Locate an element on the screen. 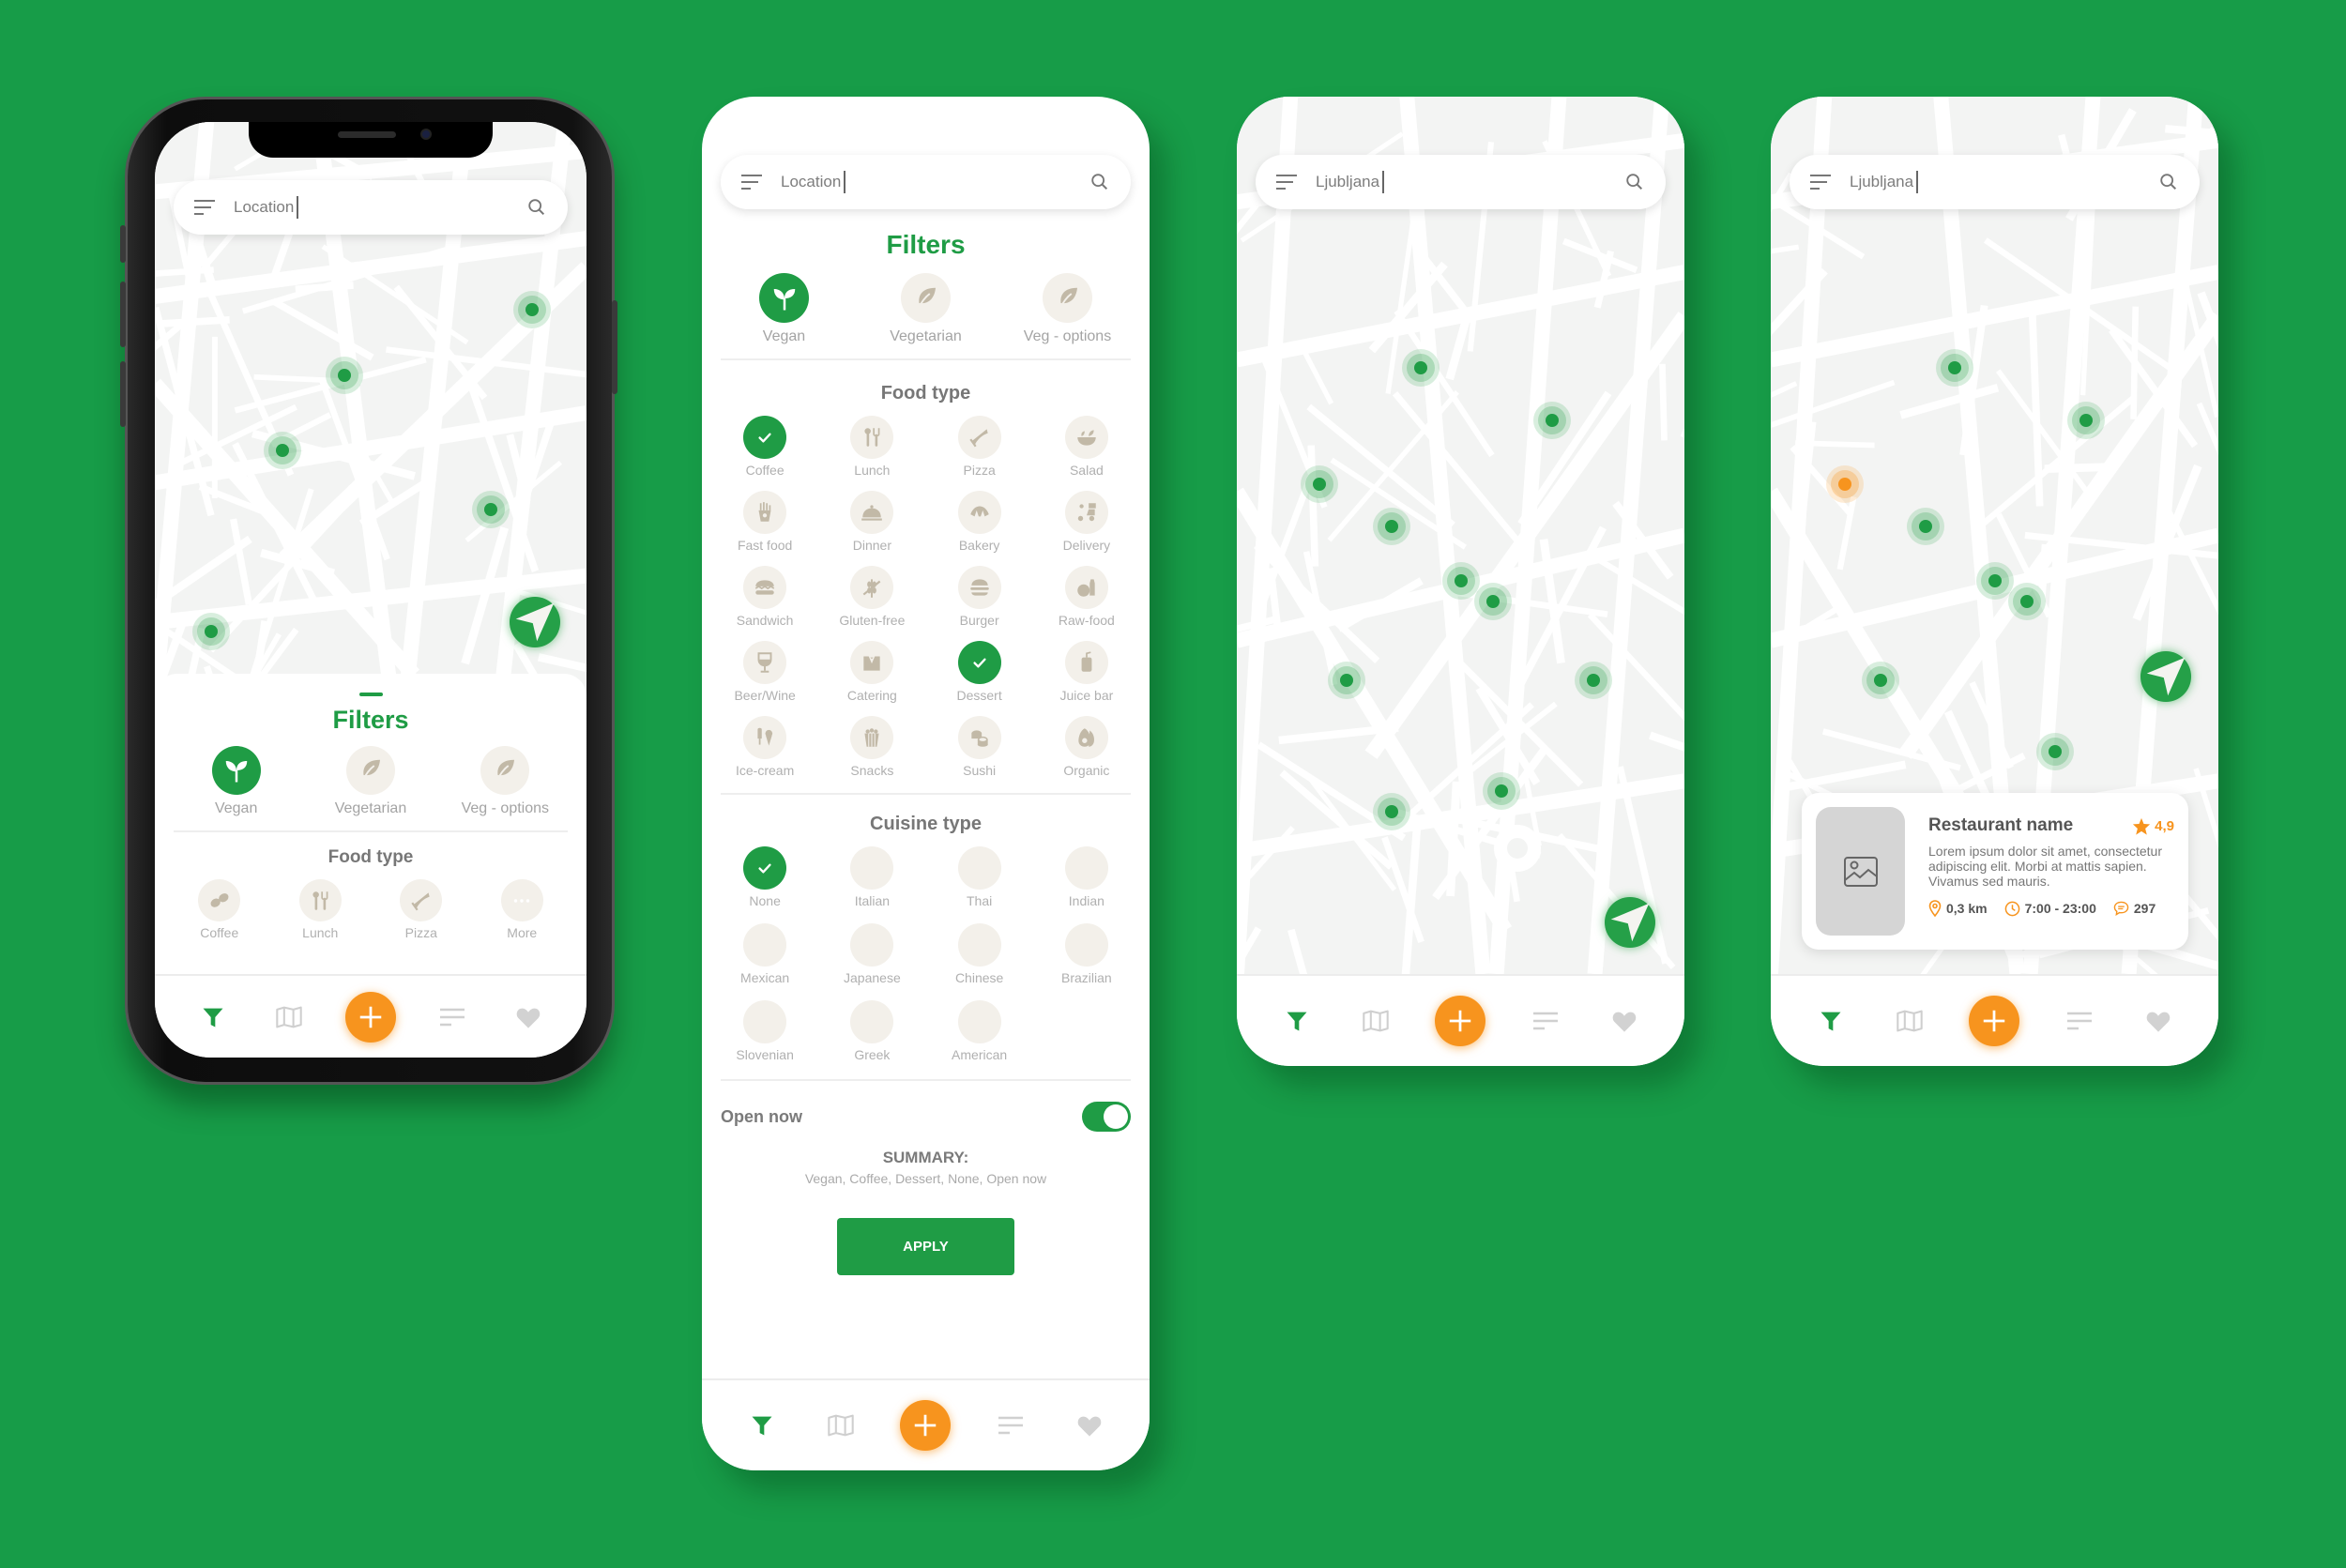  filter-option-lunch: Lunch is located at coordinates (321, 909).